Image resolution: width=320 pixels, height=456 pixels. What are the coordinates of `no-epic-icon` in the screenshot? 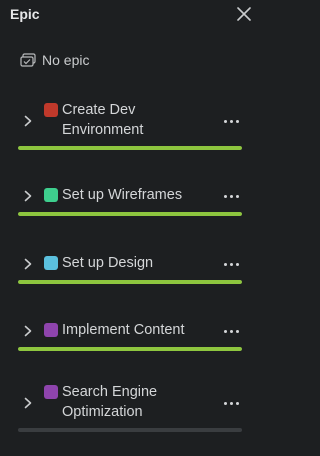 It's located at (29, 60).